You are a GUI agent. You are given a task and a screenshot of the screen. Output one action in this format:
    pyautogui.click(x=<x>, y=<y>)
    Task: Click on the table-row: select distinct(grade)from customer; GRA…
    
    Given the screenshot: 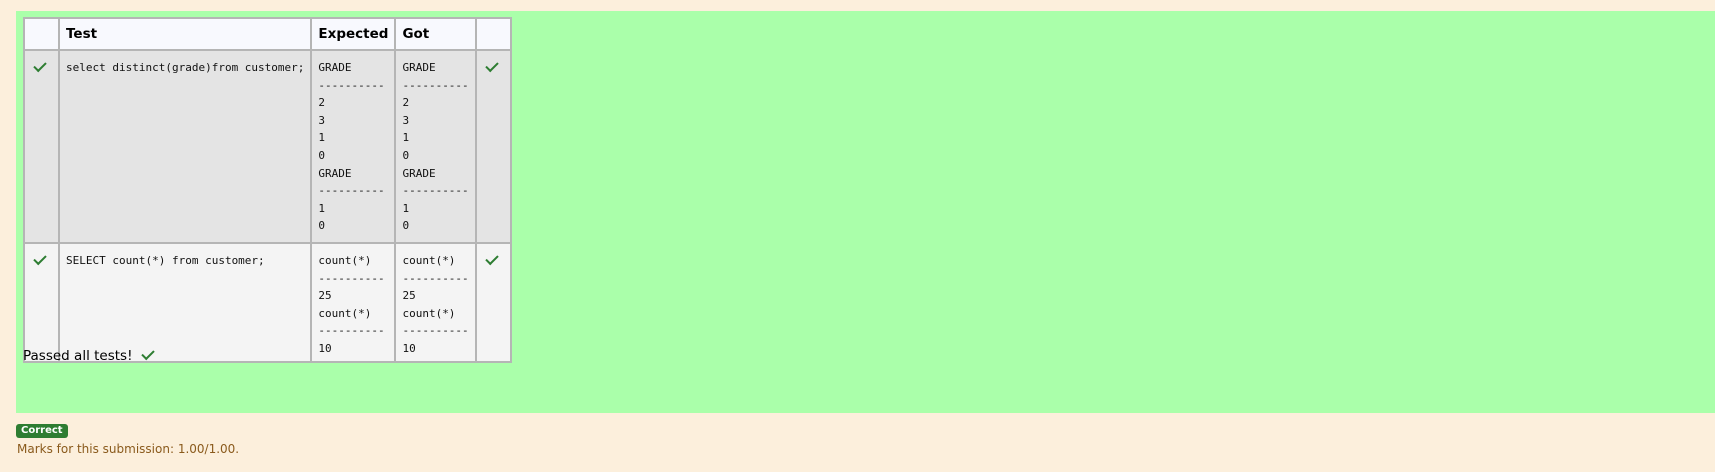 What is the action you would take?
    pyautogui.click(x=267, y=146)
    